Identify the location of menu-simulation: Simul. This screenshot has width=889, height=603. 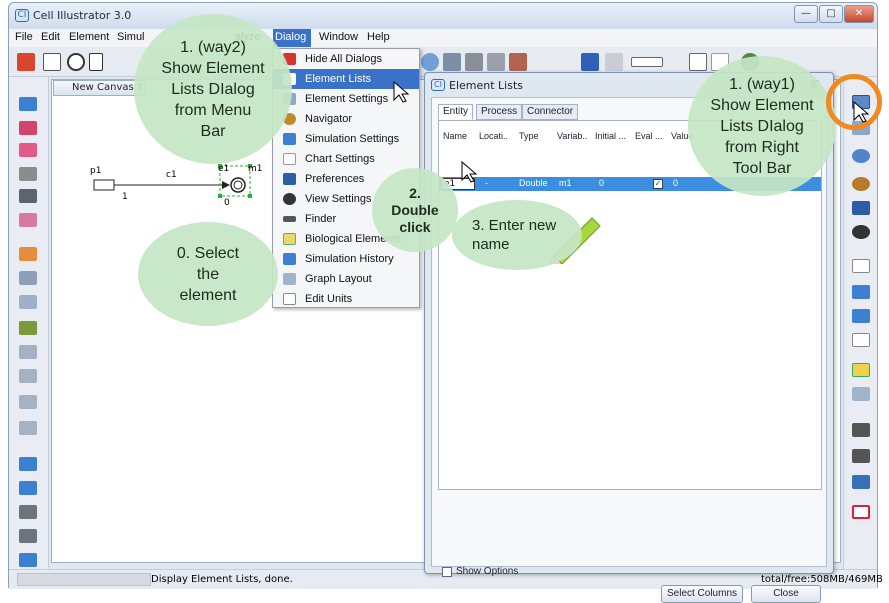
(131, 37).